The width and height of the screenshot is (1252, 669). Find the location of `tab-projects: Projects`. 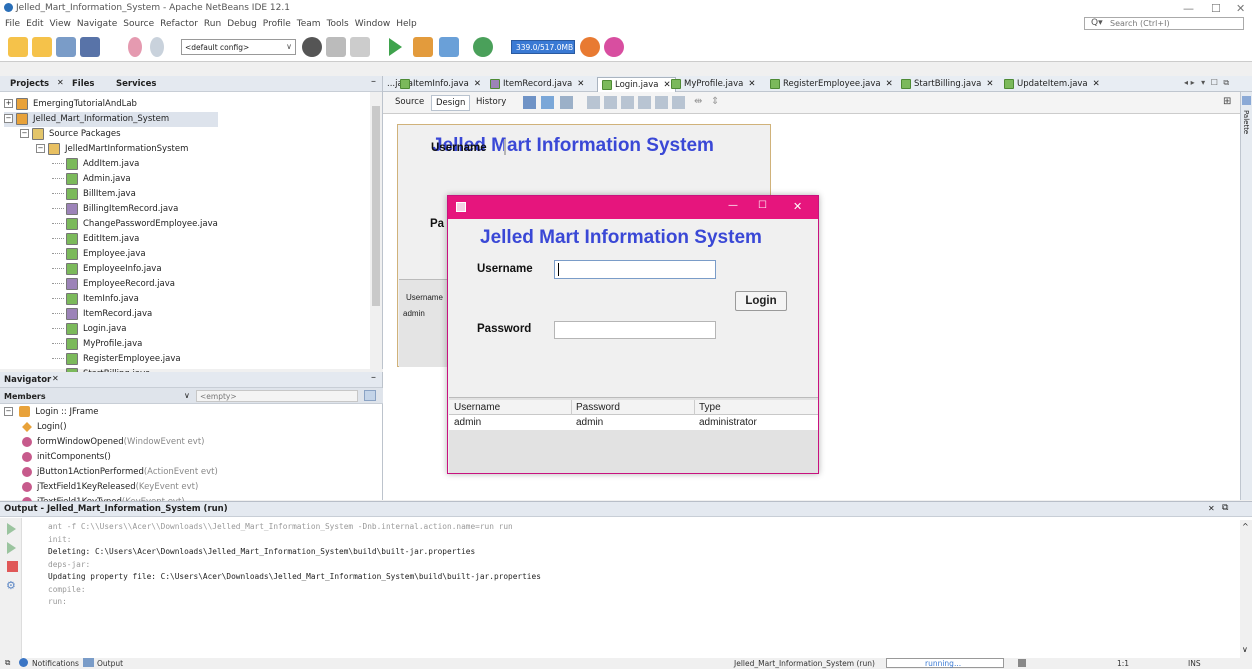

tab-projects: Projects is located at coordinates (29, 84).